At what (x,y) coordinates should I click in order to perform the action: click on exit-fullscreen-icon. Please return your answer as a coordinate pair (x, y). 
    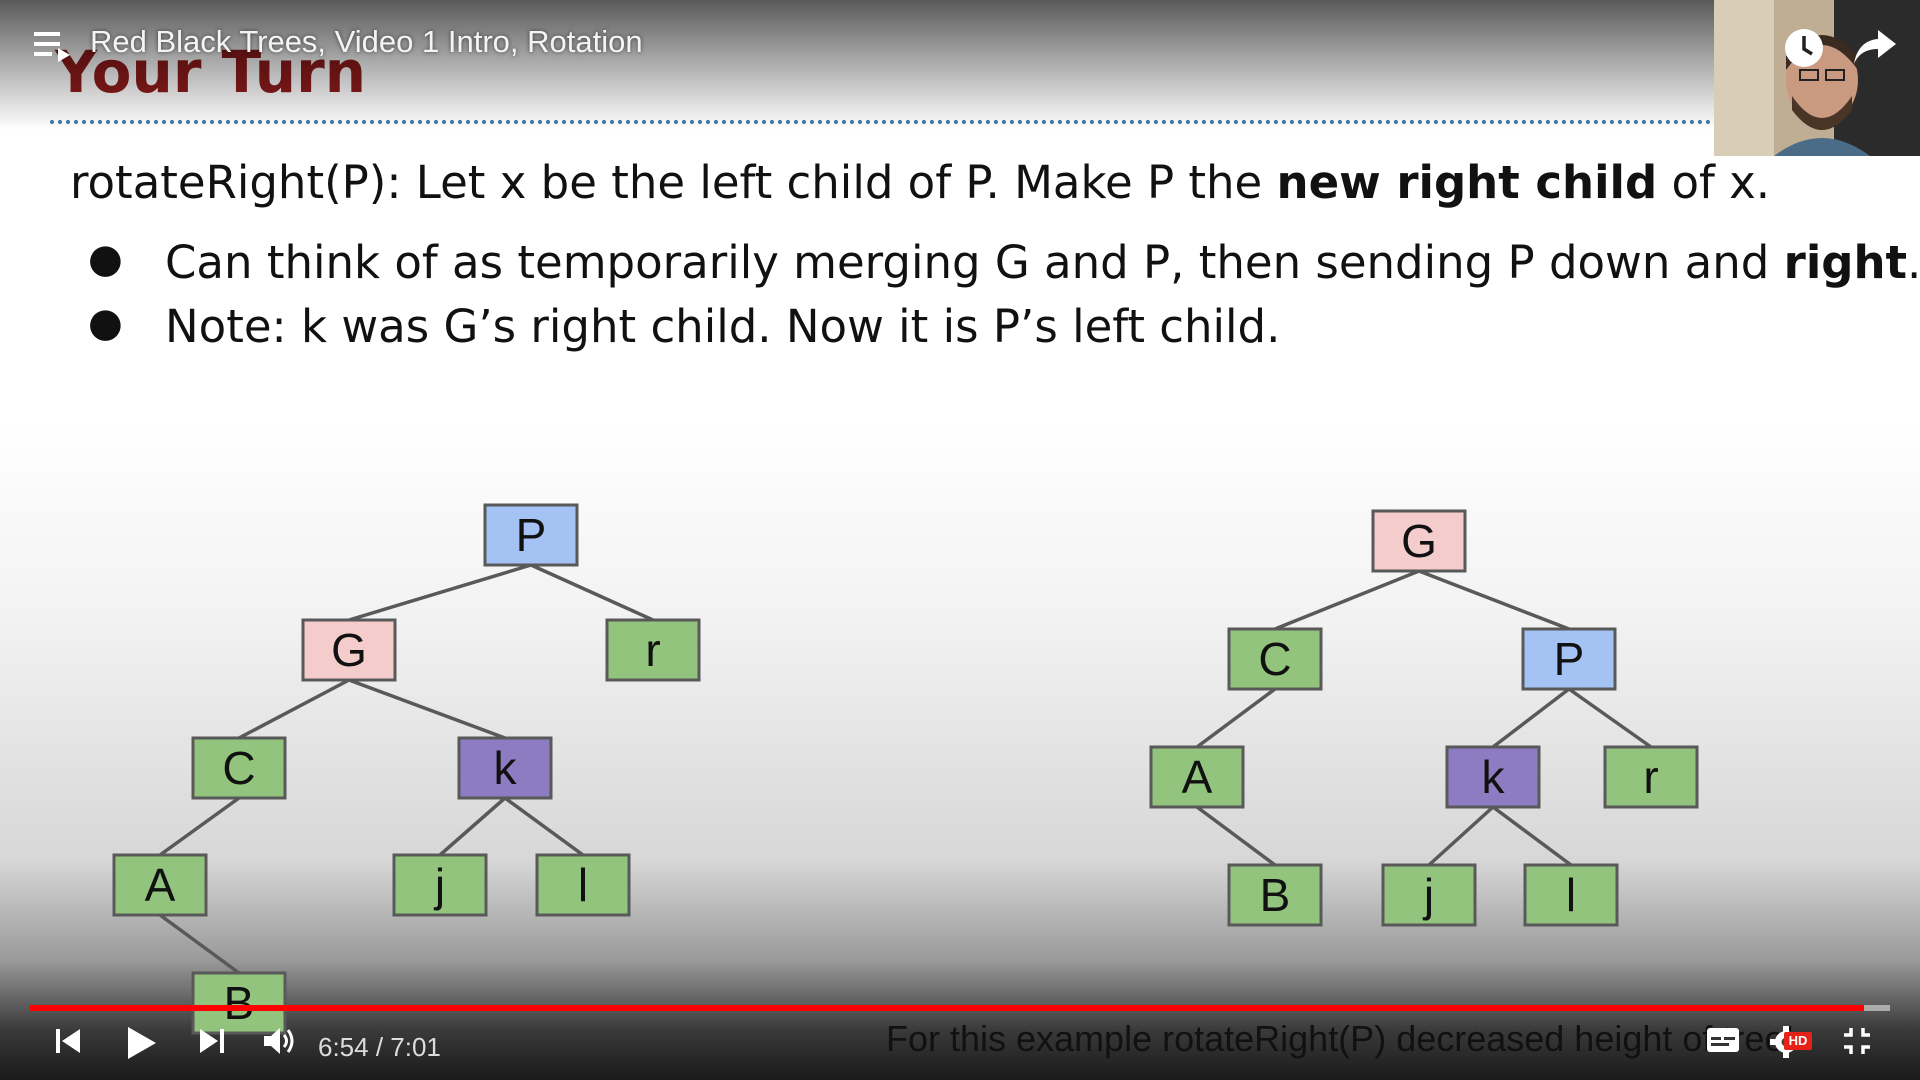
    Looking at the image, I should click on (1857, 1041).